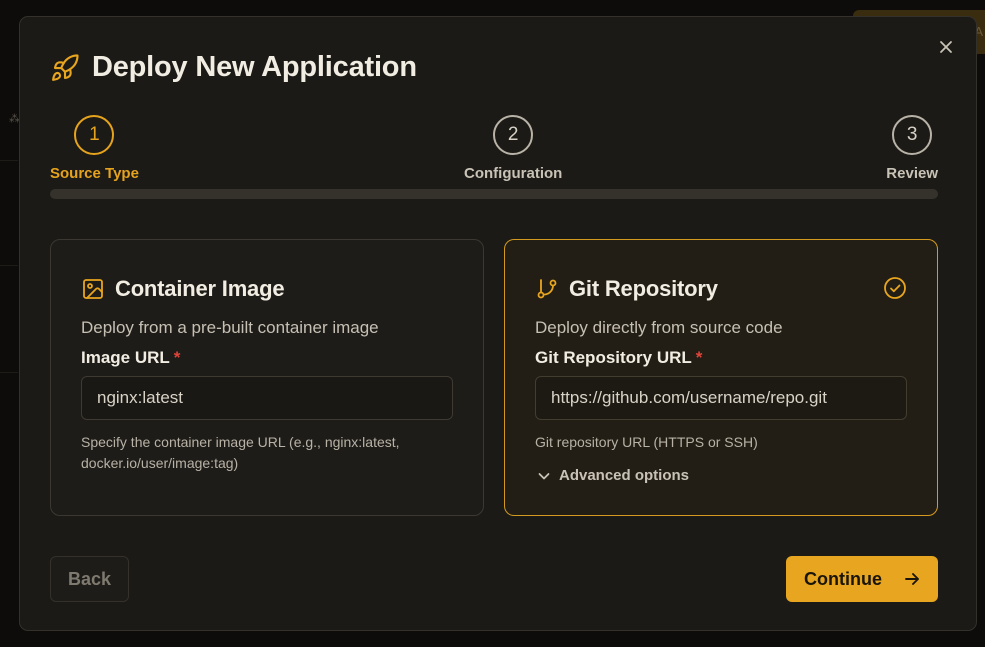 The image size is (985, 647). Describe the element at coordinates (912, 173) in the screenshot. I see `step-label: Review` at that location.